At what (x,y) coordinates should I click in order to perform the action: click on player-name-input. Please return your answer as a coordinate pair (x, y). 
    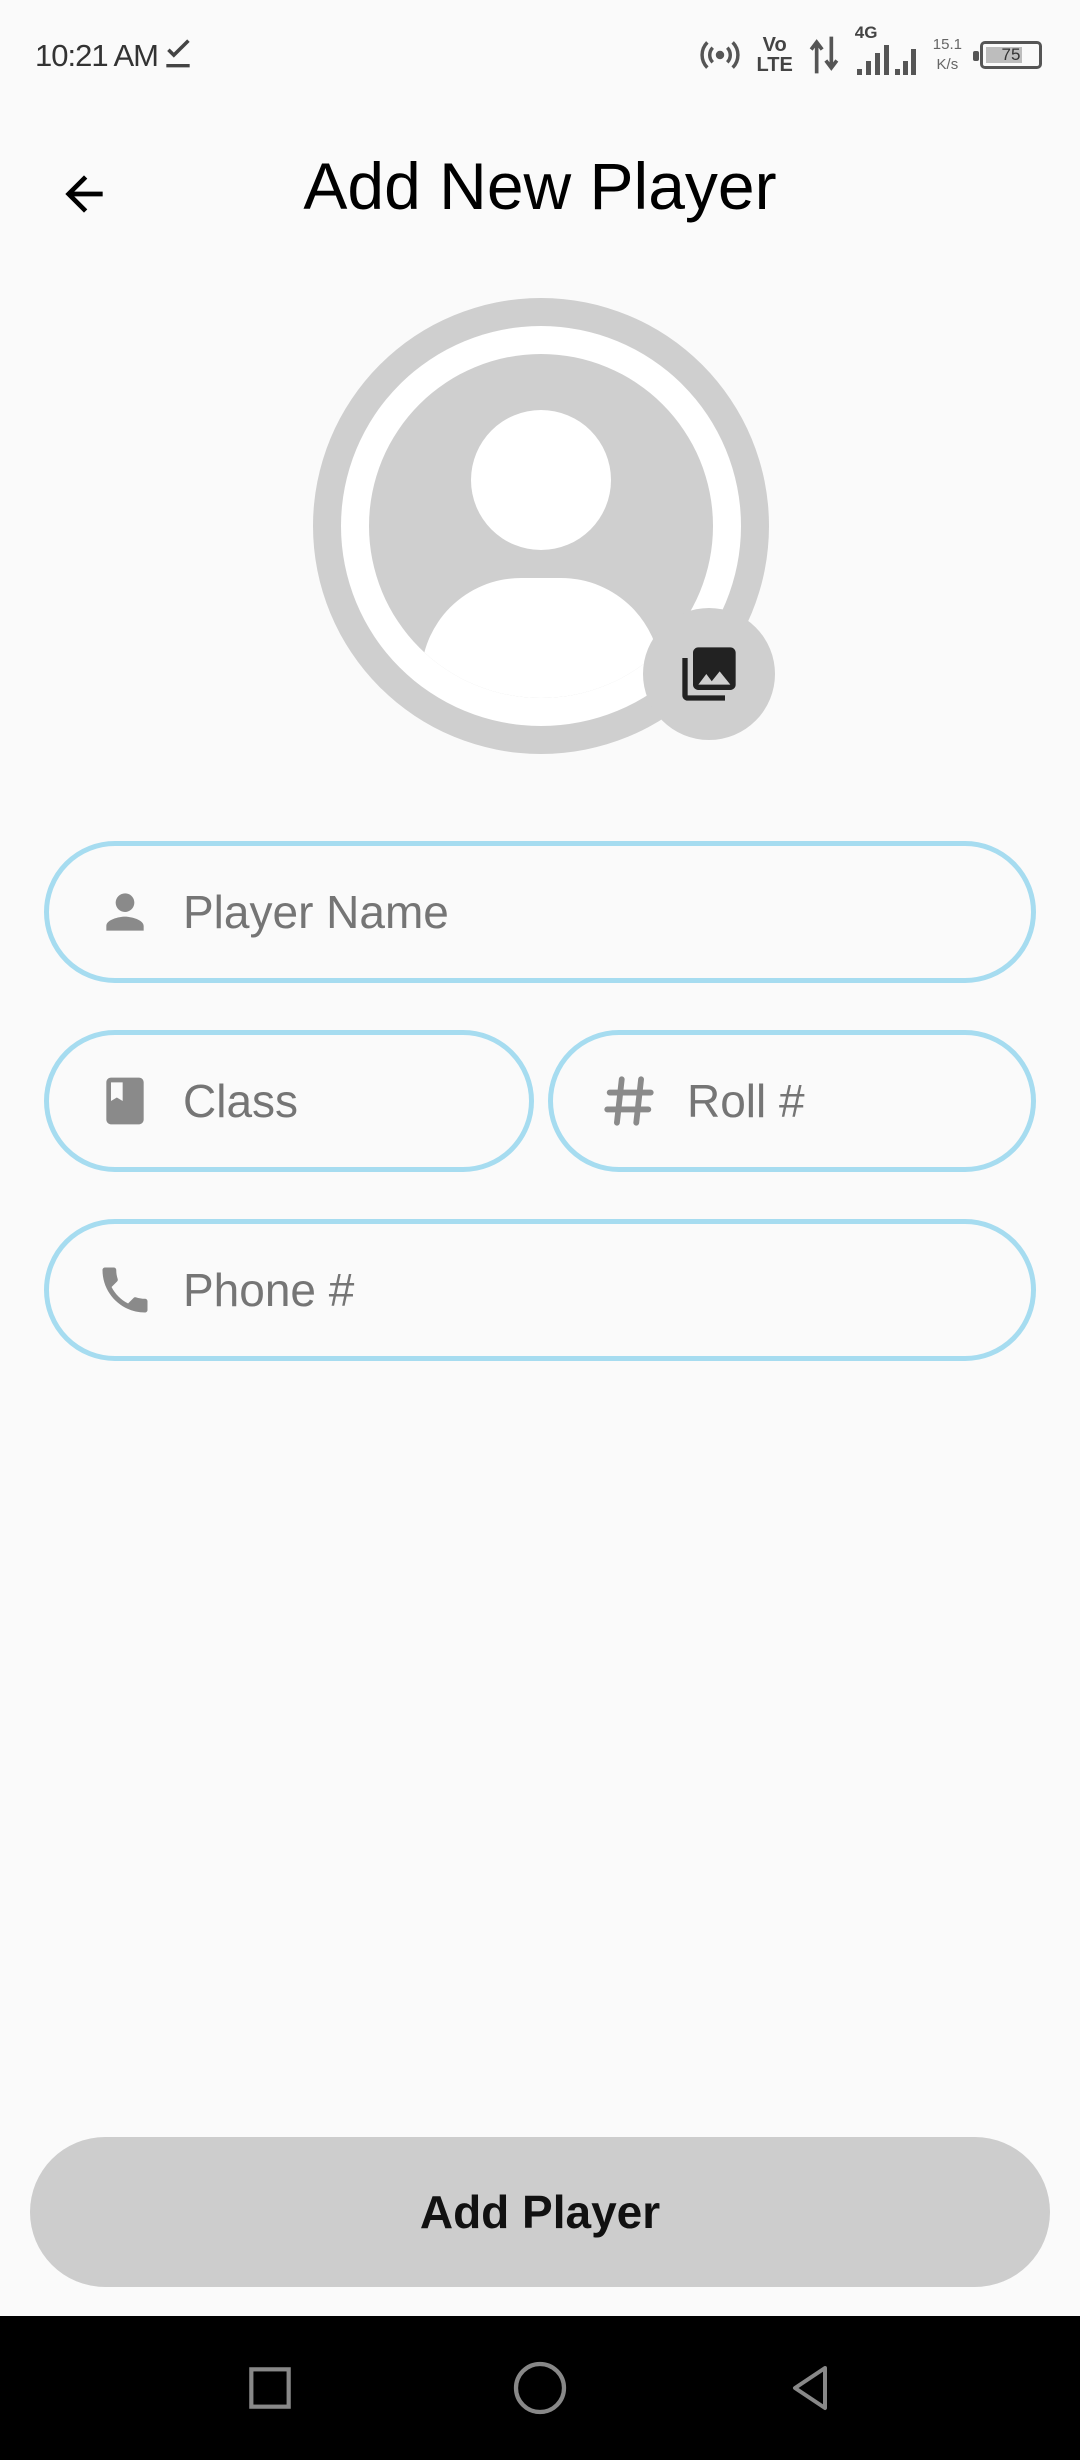
    Looking at the image, I should click on (607, 912).